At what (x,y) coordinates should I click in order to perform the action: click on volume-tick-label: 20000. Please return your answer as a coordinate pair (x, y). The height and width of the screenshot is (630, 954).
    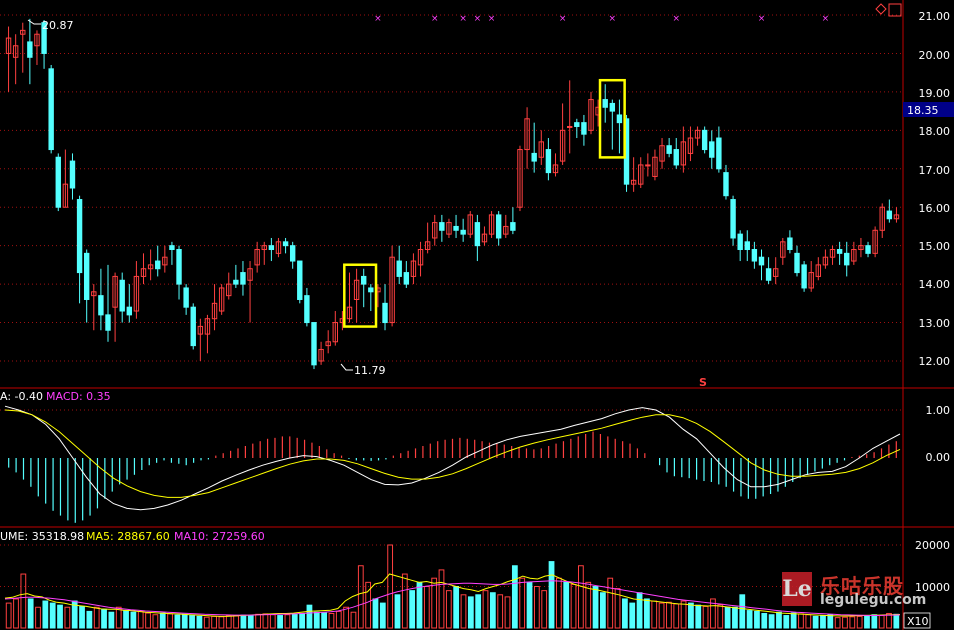
    Looking at the image, I should click on (932, 545).